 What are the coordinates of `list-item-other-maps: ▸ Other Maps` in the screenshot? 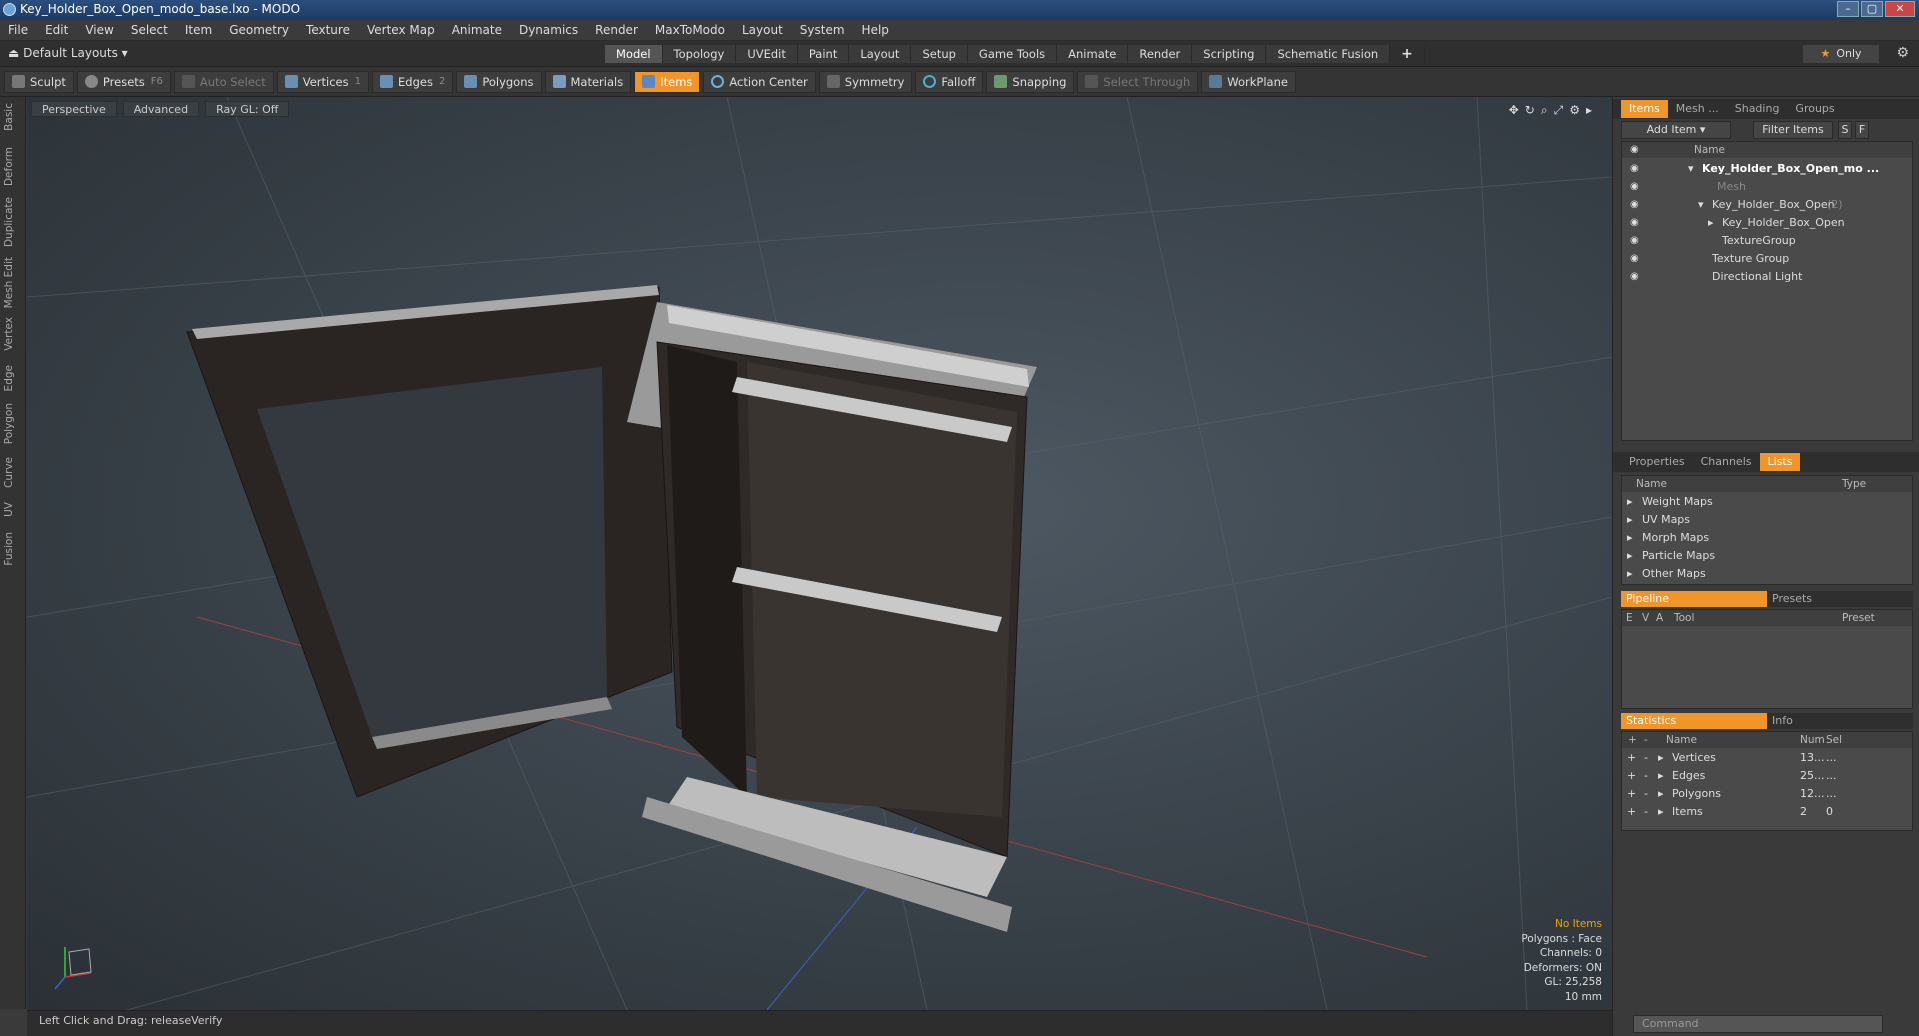 It's located at (1767, 574).